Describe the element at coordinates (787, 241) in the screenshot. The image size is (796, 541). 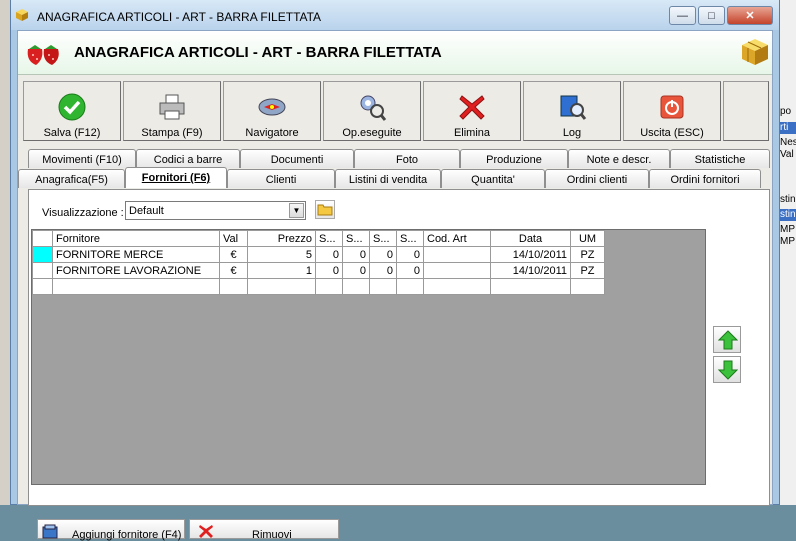
I see `bg-label: MP` at that location.